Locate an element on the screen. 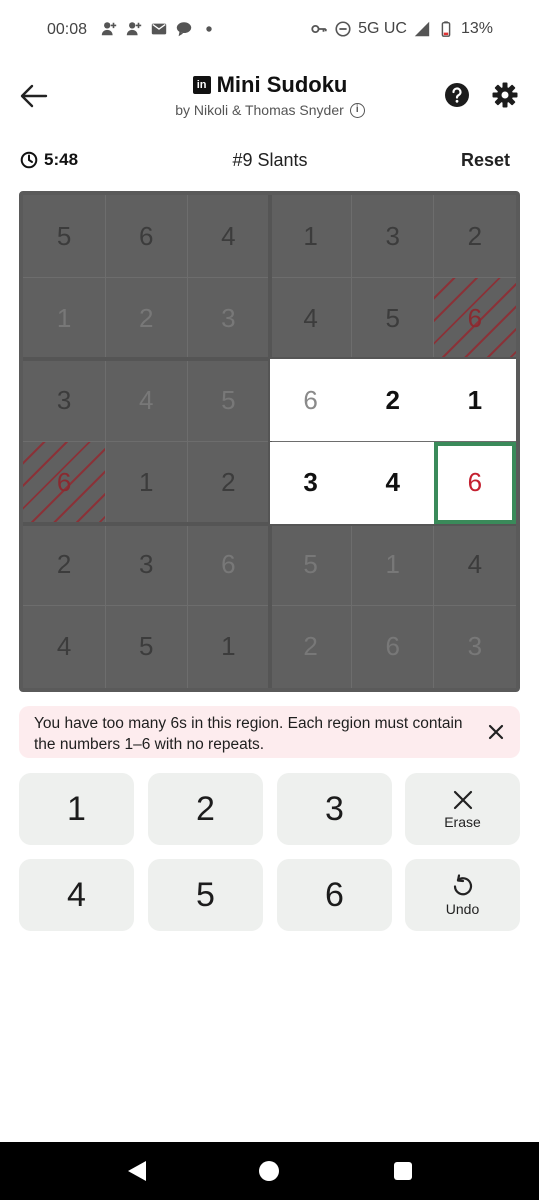  nav-recents-icon is located at coordinates (403, 1171).